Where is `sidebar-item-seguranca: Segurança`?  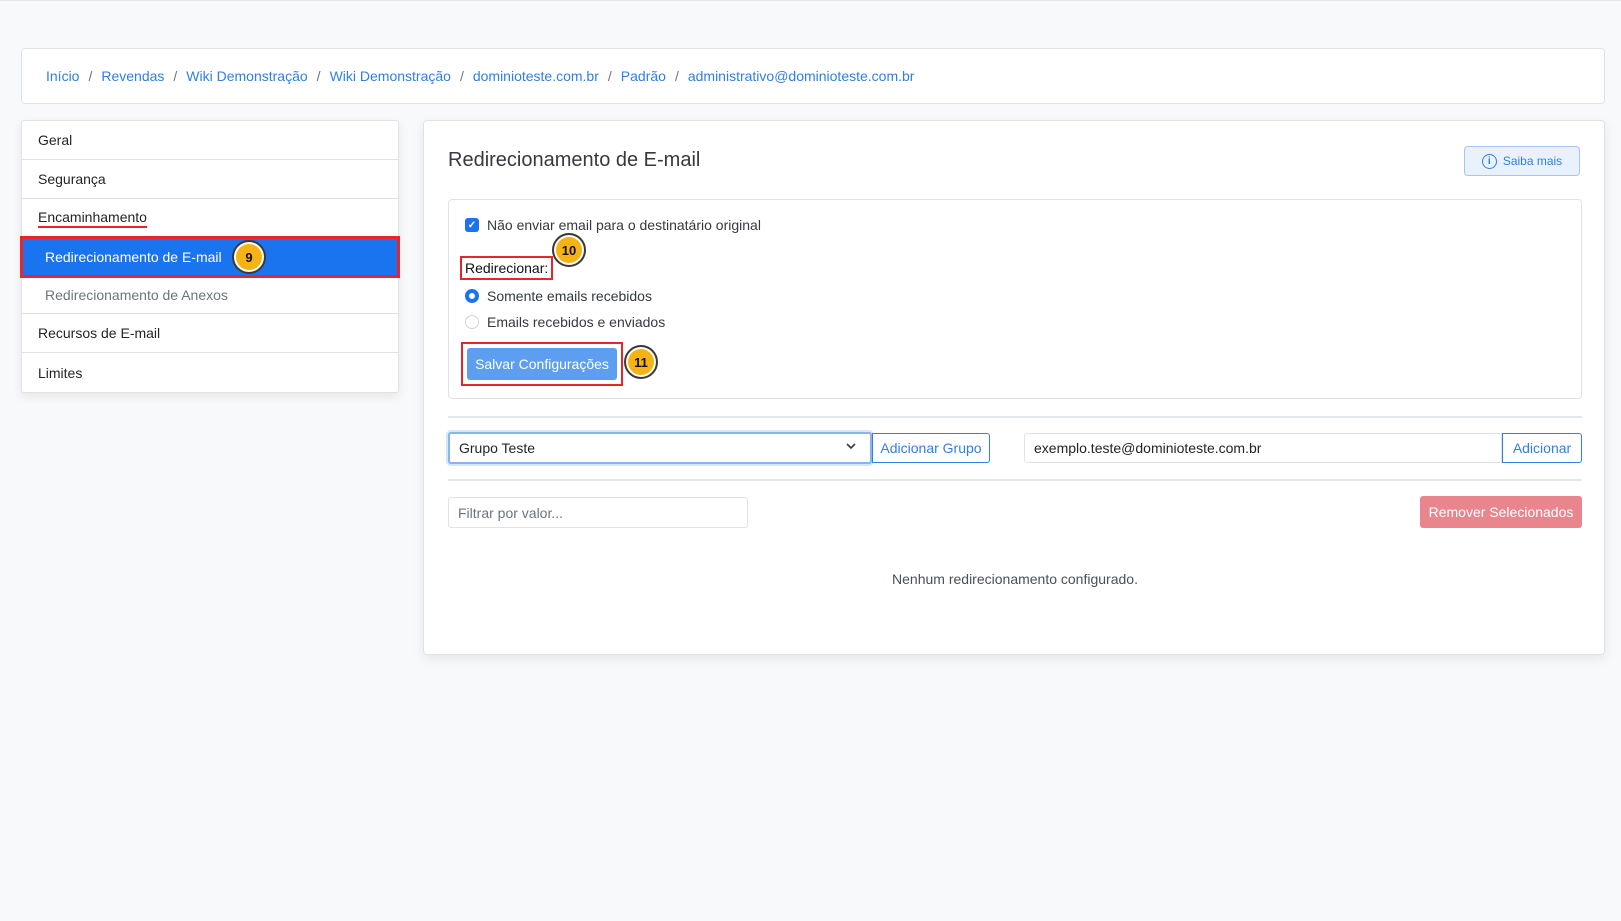 sidebar-item-seguranca: Segurança is located at coordinates (210, 179).